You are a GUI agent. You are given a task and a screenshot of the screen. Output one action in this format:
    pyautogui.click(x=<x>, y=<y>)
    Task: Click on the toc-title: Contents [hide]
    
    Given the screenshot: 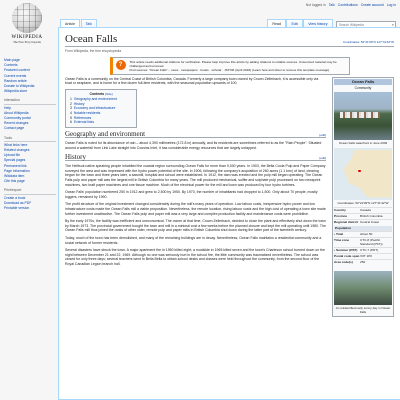 What is the action you would take?
    pyautogui.click(x=101, y=94)
    